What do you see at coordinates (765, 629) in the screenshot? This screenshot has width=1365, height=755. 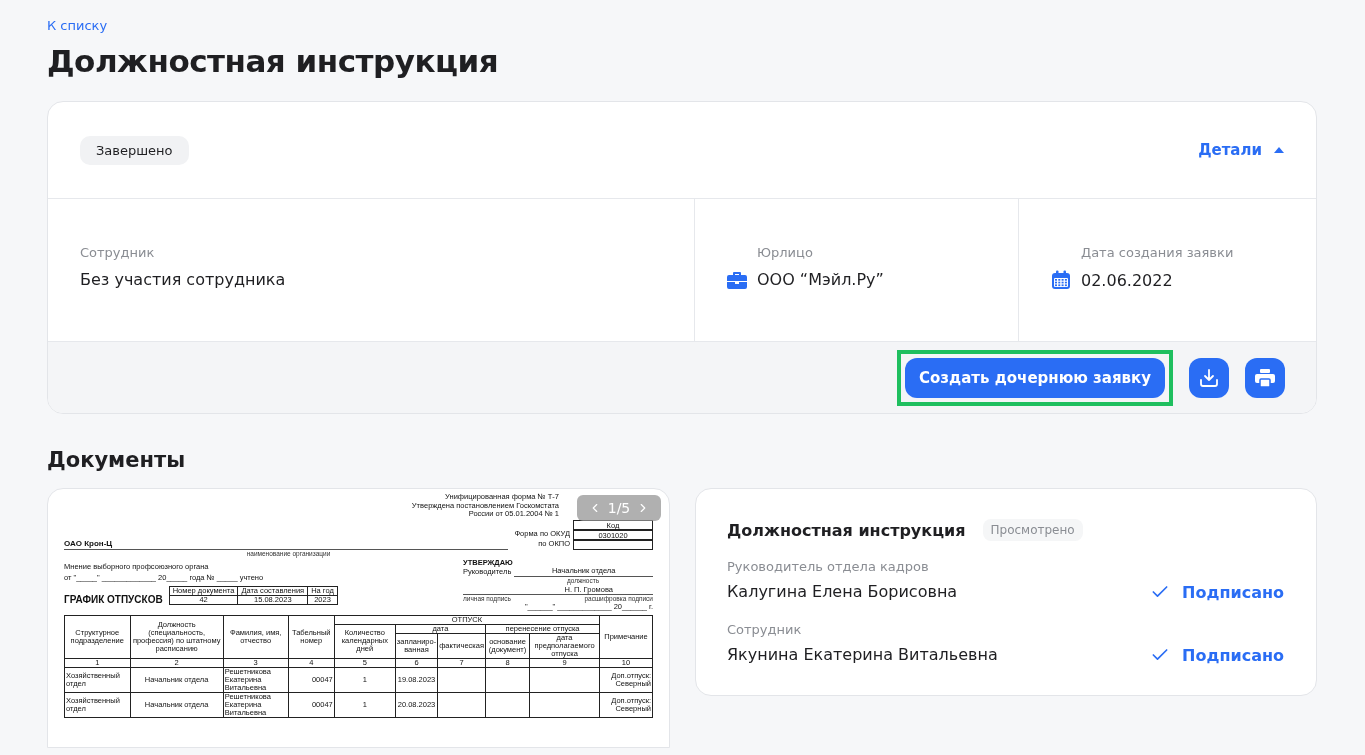 I see `signer-role: Сотрудник` at bounding box center [765, 629].